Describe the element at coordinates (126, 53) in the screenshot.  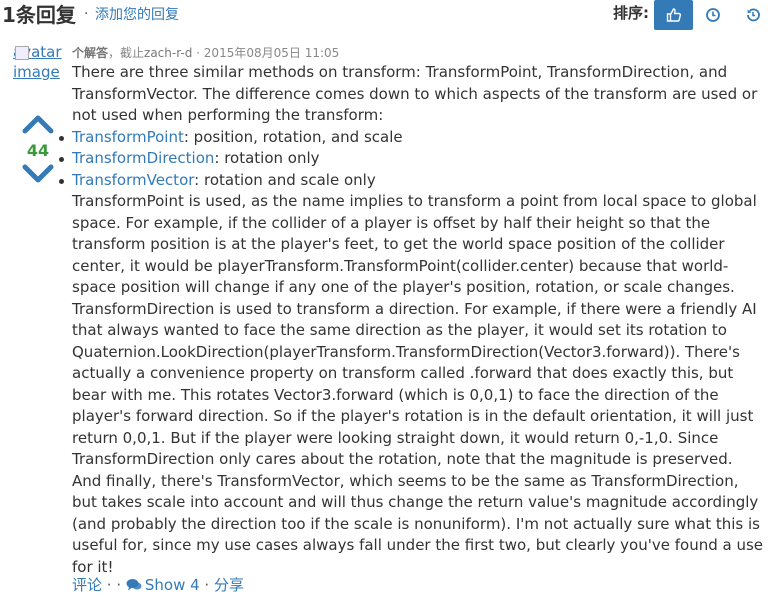
I see `meta-separator: ，截止` at that location.